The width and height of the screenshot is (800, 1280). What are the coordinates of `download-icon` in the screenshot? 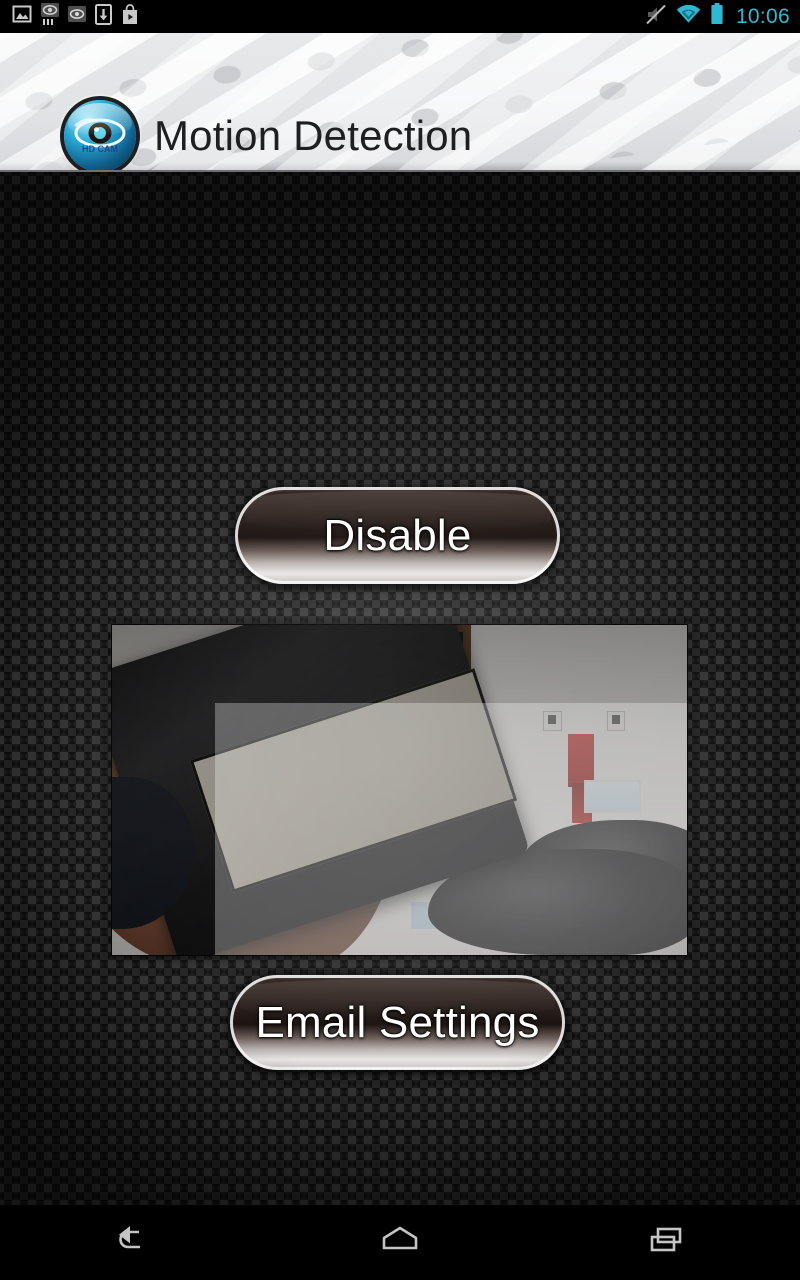 It's located at (103, 16).